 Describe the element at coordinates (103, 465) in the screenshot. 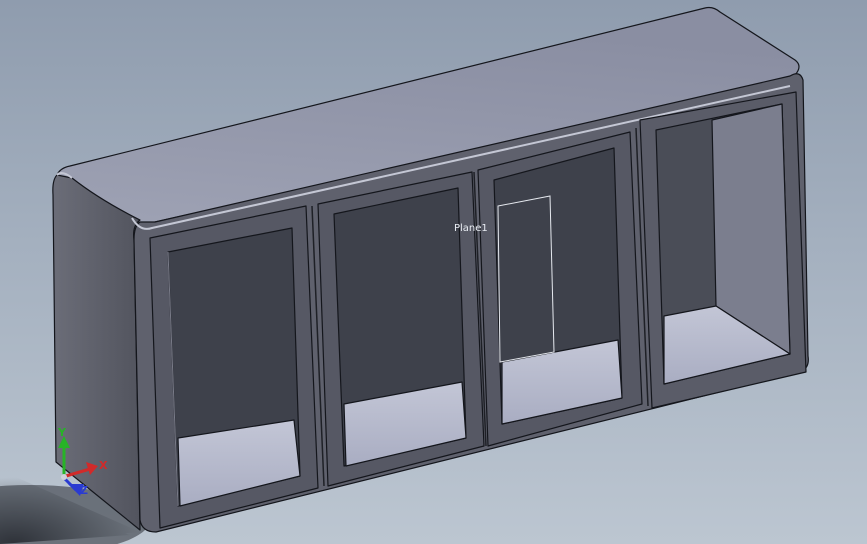

I see `x-axis-label: X` at that location.